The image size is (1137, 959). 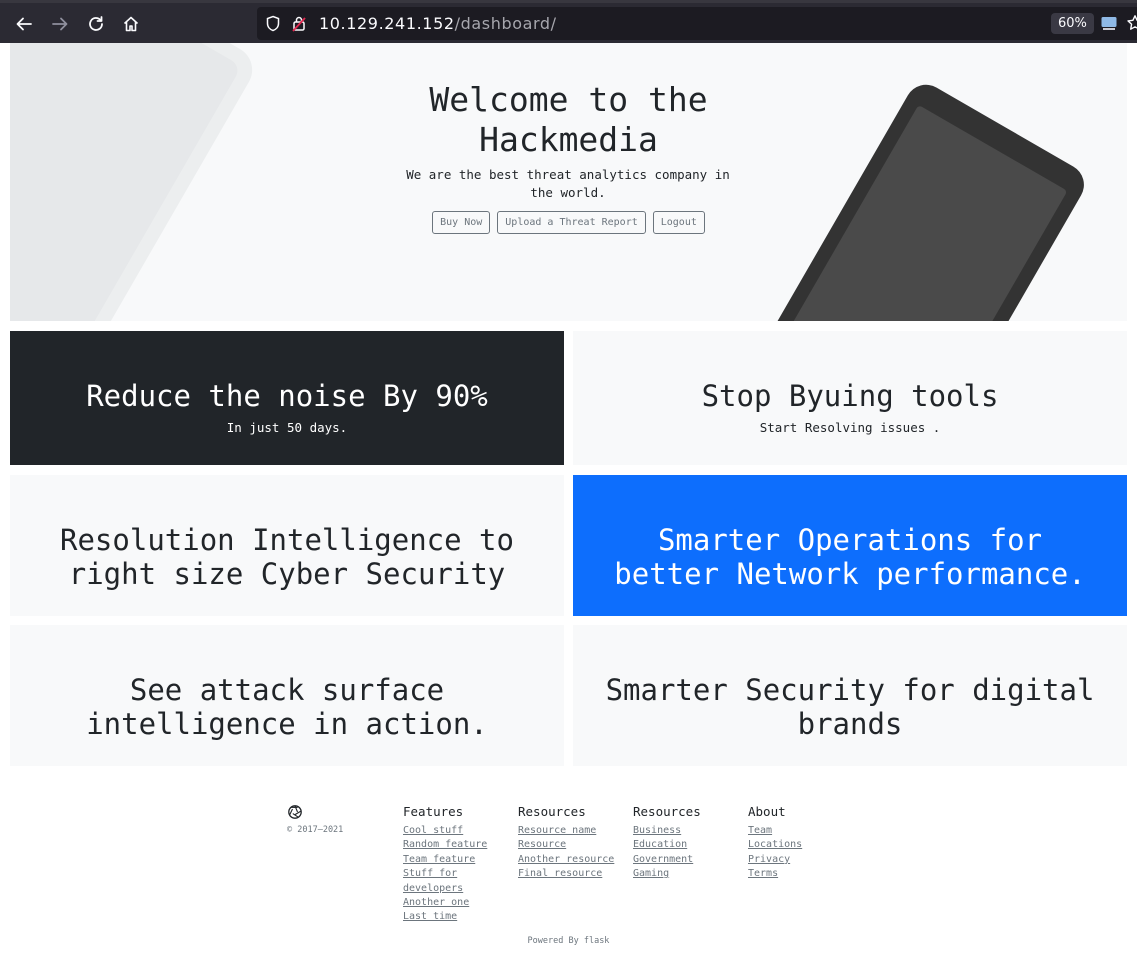 I want to click on feature-panel-noise: Reduce the noise By 90% In just 50 days., so click(x=287, y=398).